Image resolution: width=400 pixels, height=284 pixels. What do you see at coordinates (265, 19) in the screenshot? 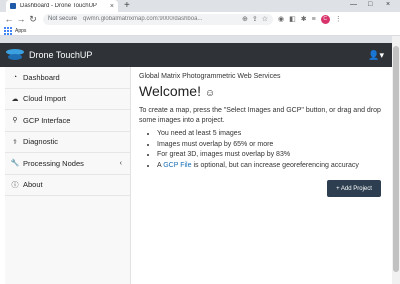
I see `bookmark-star-icon: ☆` at bounding box center [265, 19].